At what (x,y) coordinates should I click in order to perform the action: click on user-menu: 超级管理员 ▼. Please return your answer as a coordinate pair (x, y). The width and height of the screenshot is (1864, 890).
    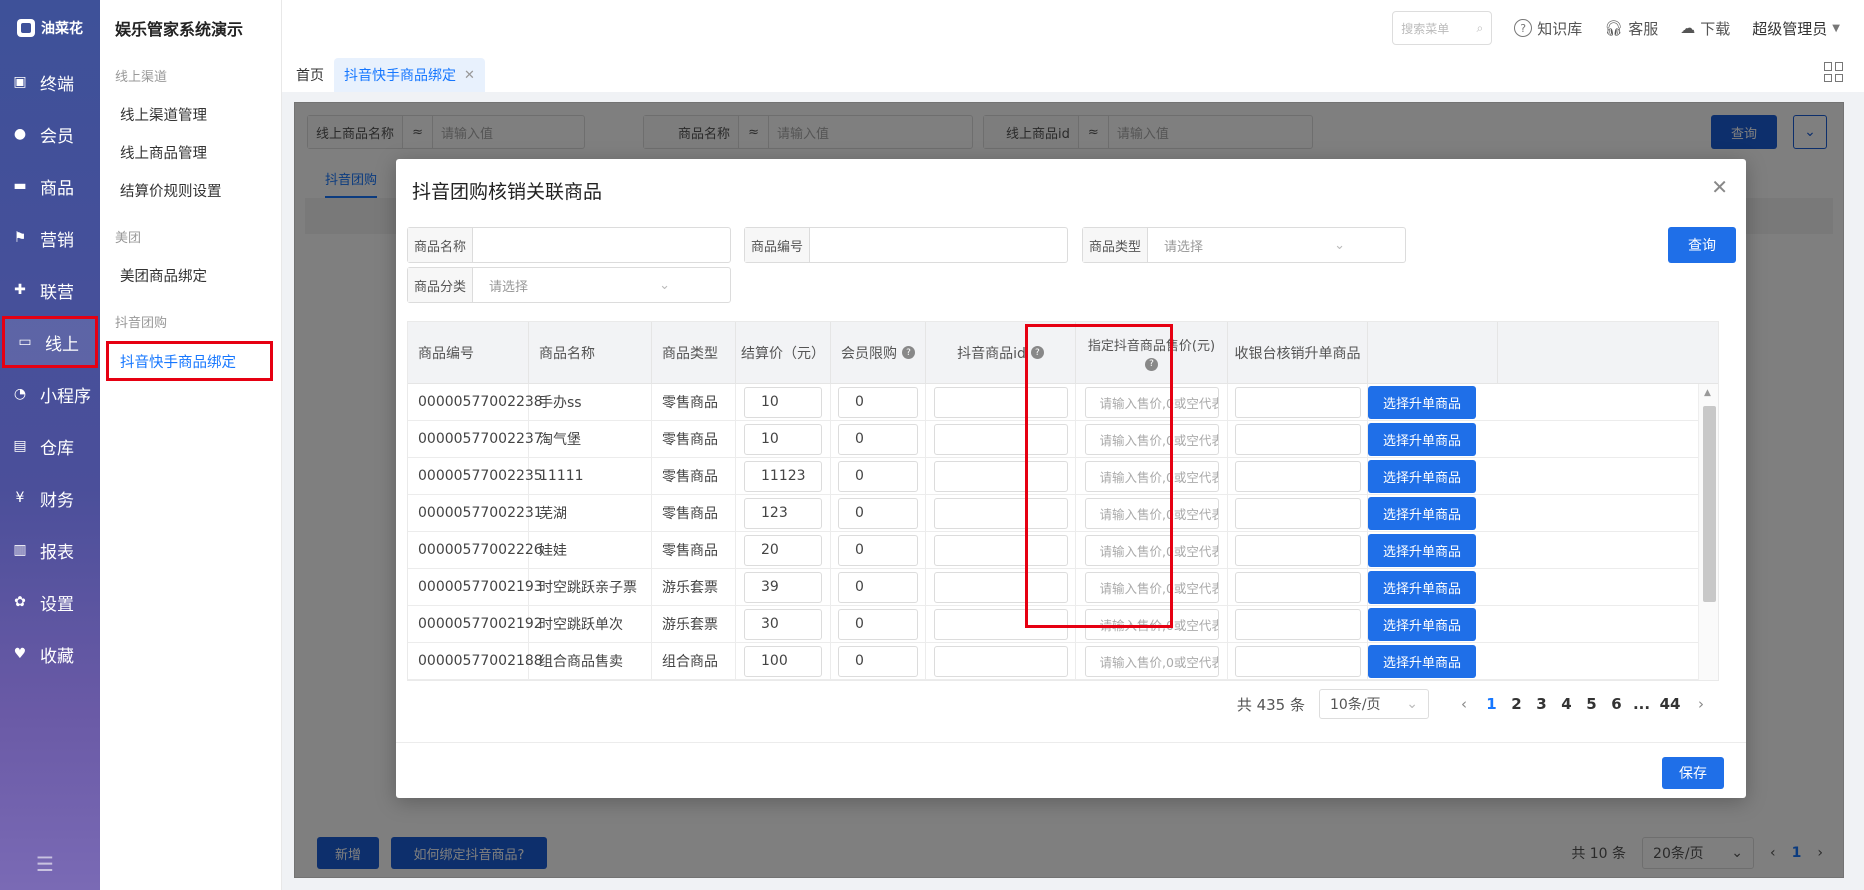
    Looking at the image, I should click on (1796, 28).